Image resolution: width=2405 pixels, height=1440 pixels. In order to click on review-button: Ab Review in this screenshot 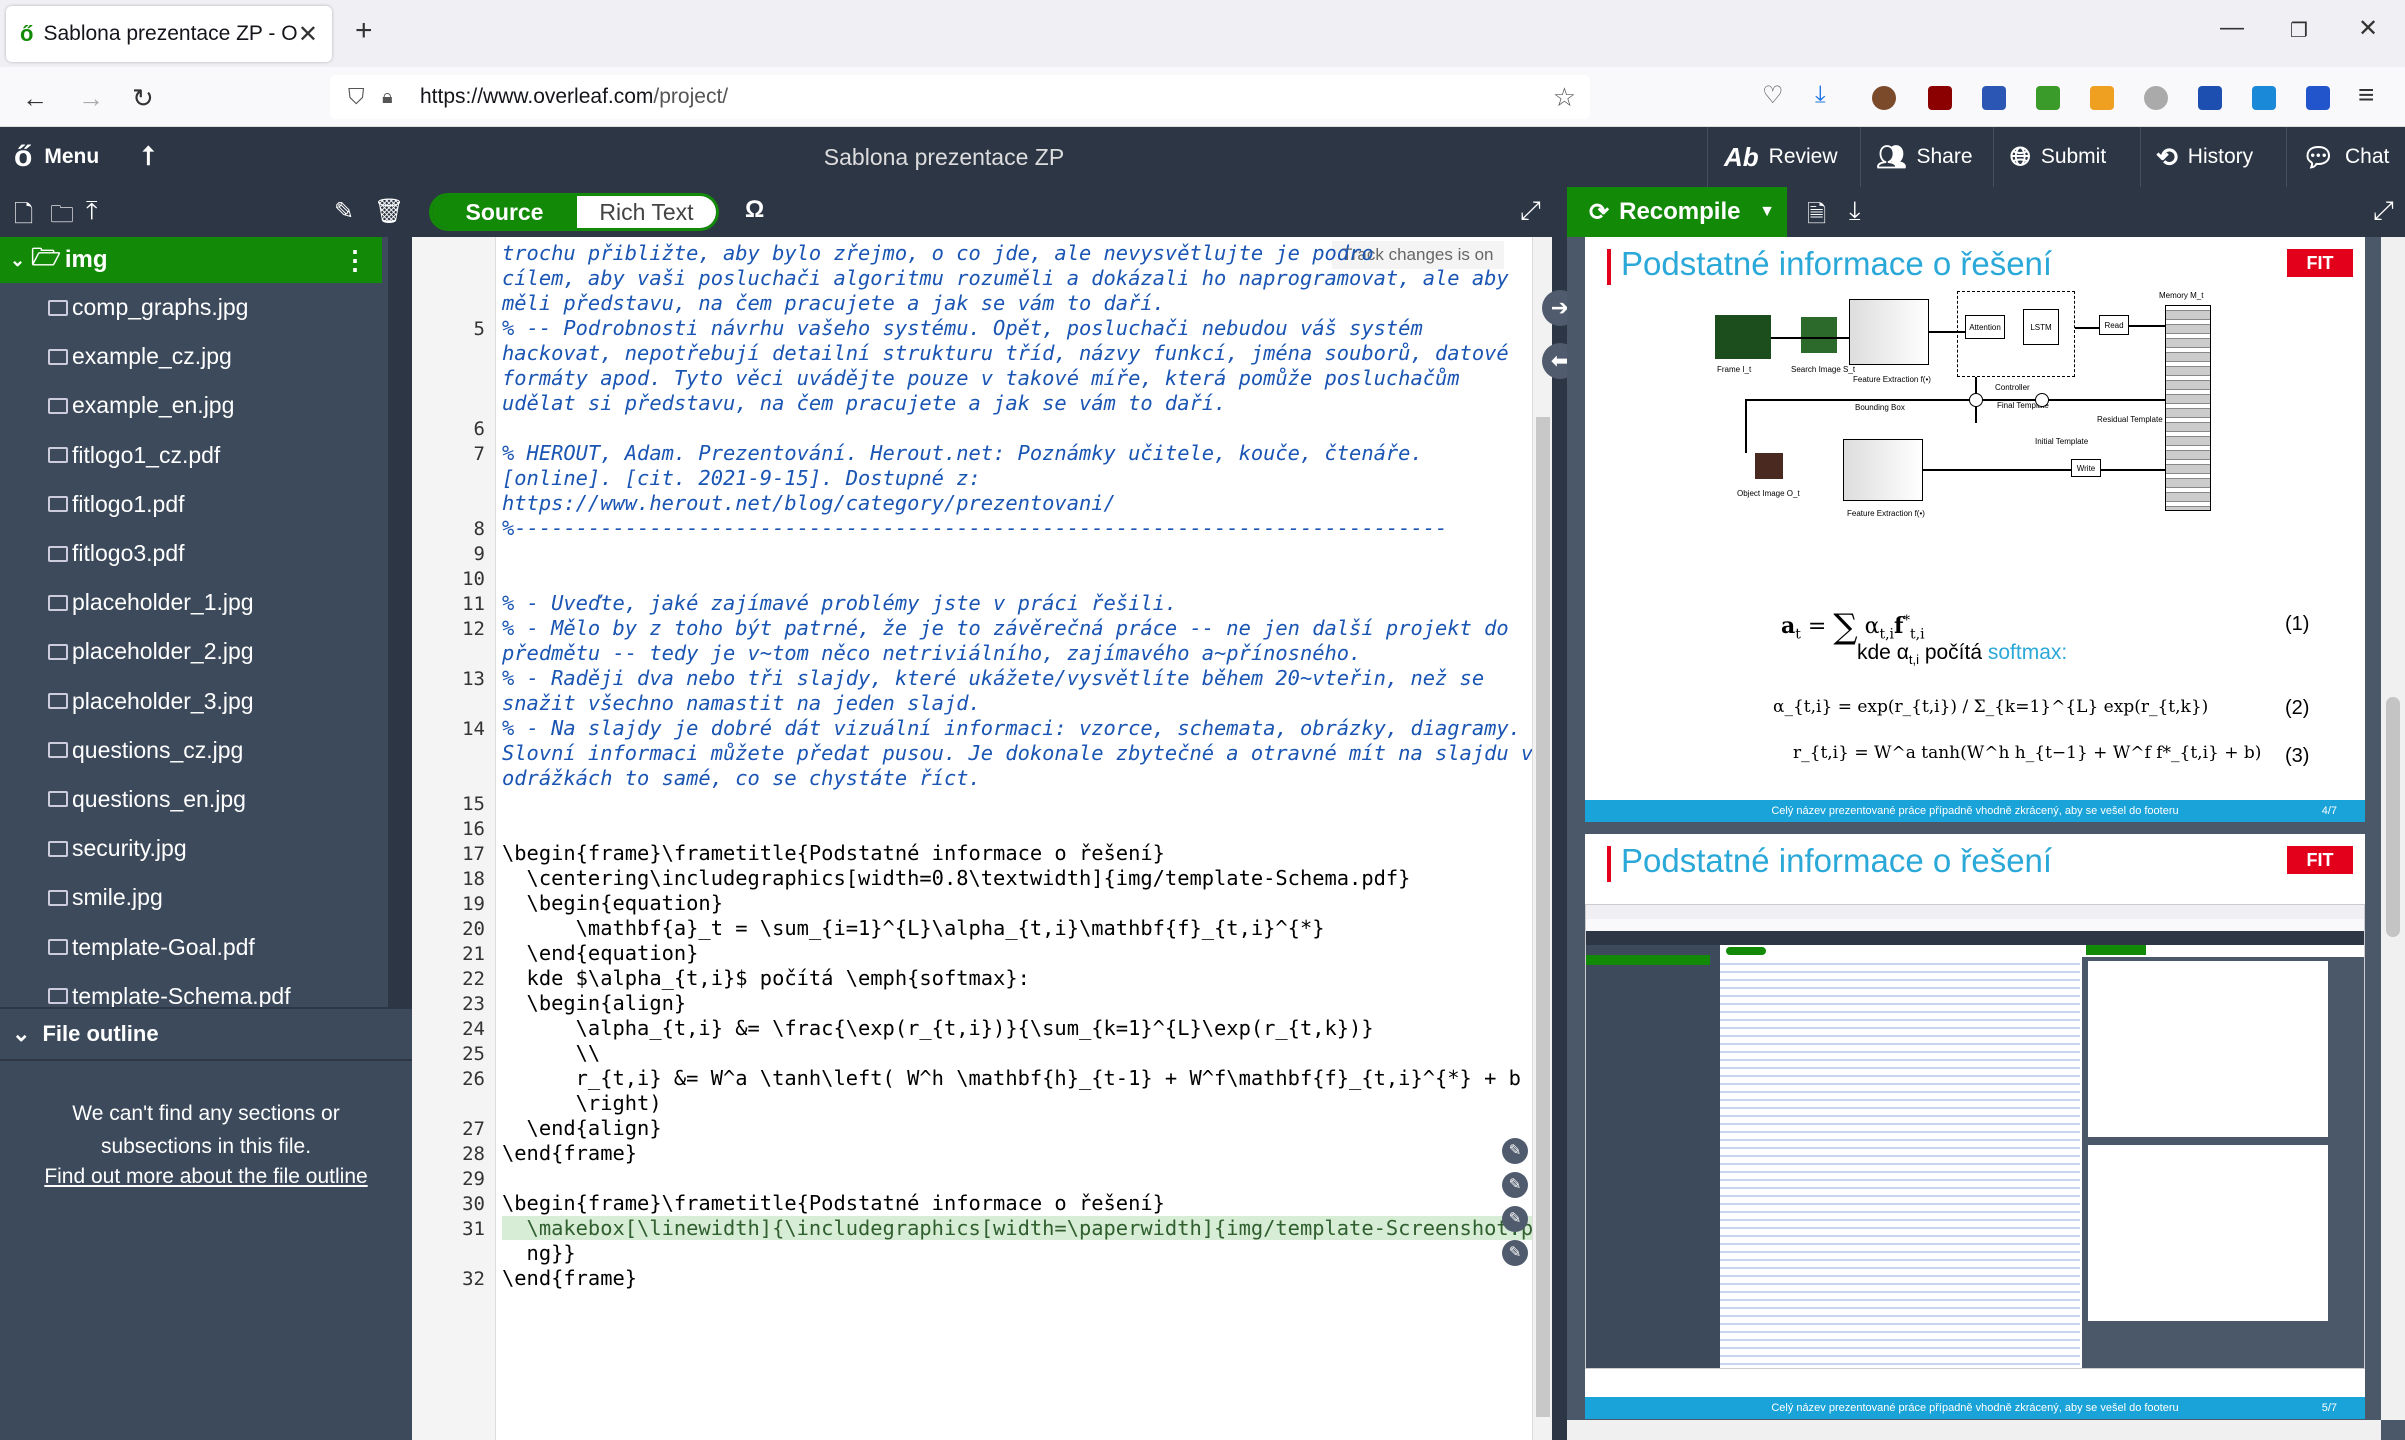, I will do `click(1781, 157)`.